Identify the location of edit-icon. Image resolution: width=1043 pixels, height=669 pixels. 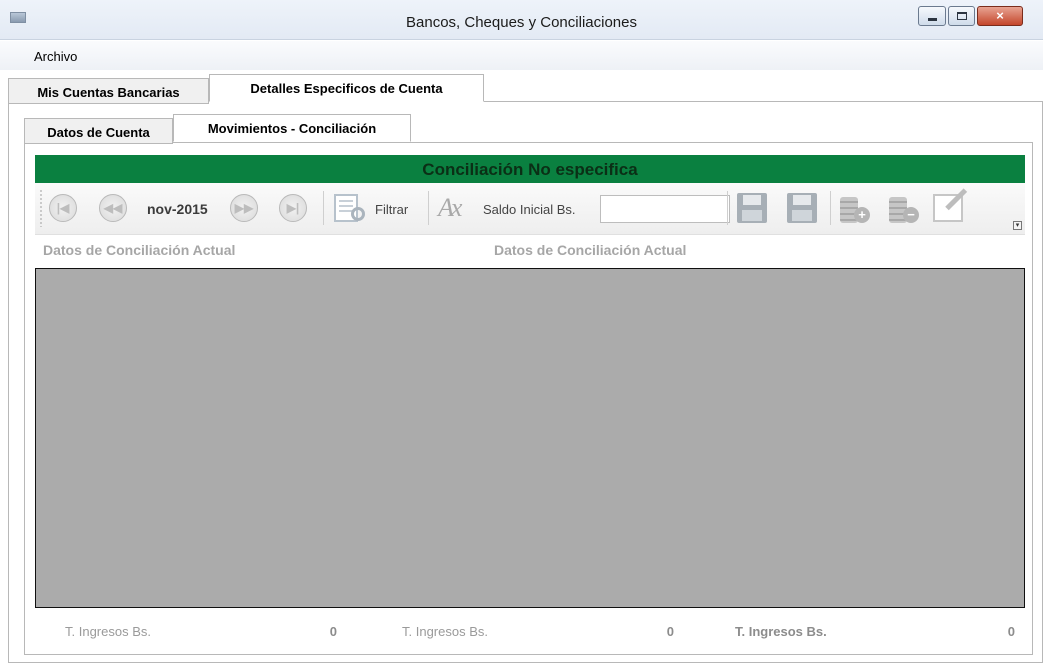
(953, 207).